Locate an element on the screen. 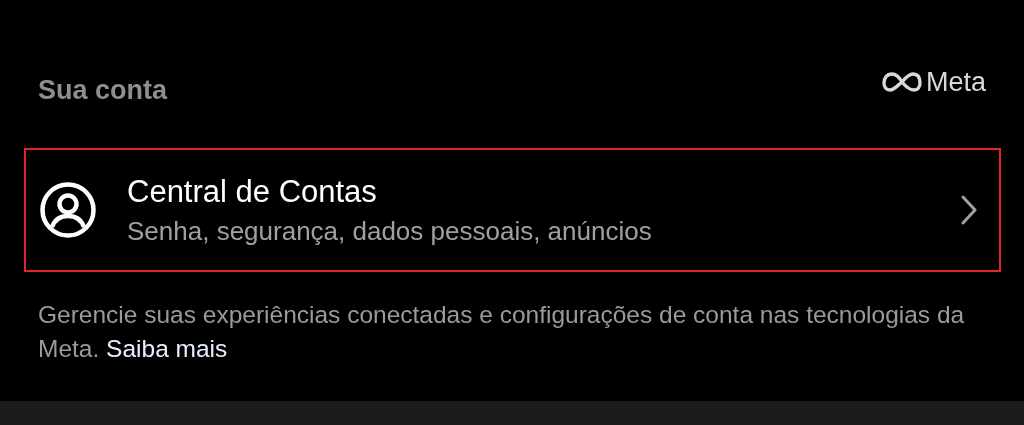 The height and width of the screenshot is (425, 1024). infinity-icon is located at coordinates (901, 82).